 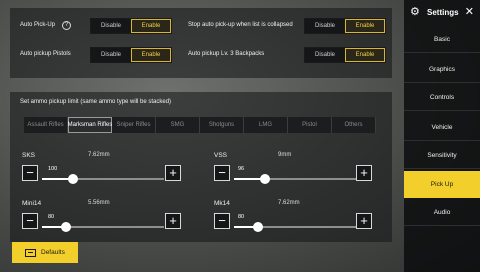 What do you see at coordinates (45, 54) in the screenshot?
I see `auto-pickup-pistols-label: Auto pickup Pistols` at bounding box center [45, 54].